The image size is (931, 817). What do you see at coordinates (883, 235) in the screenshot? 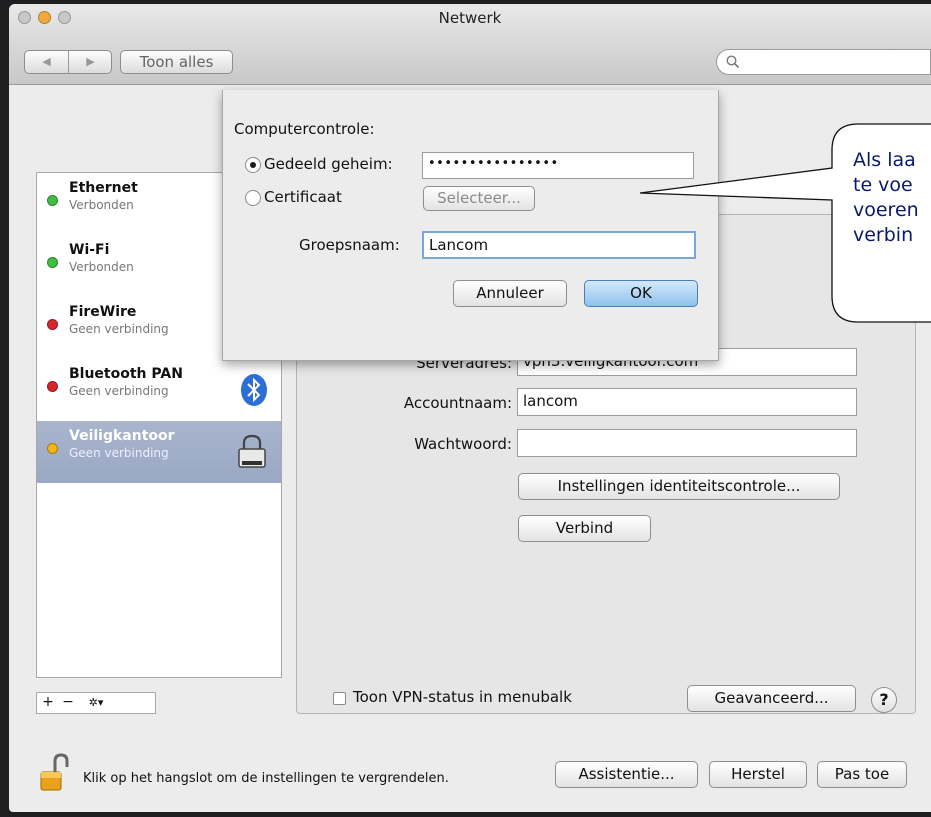
I see `callout-line: verbin` at bounding box center [883, 235].